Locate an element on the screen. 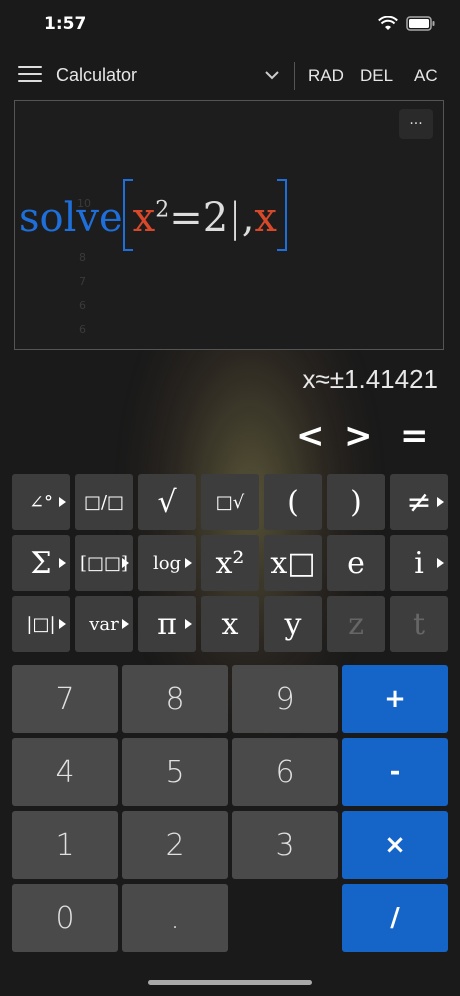 The image size is (460, 996). x-key-label: x is located at coordinates (230, 624).